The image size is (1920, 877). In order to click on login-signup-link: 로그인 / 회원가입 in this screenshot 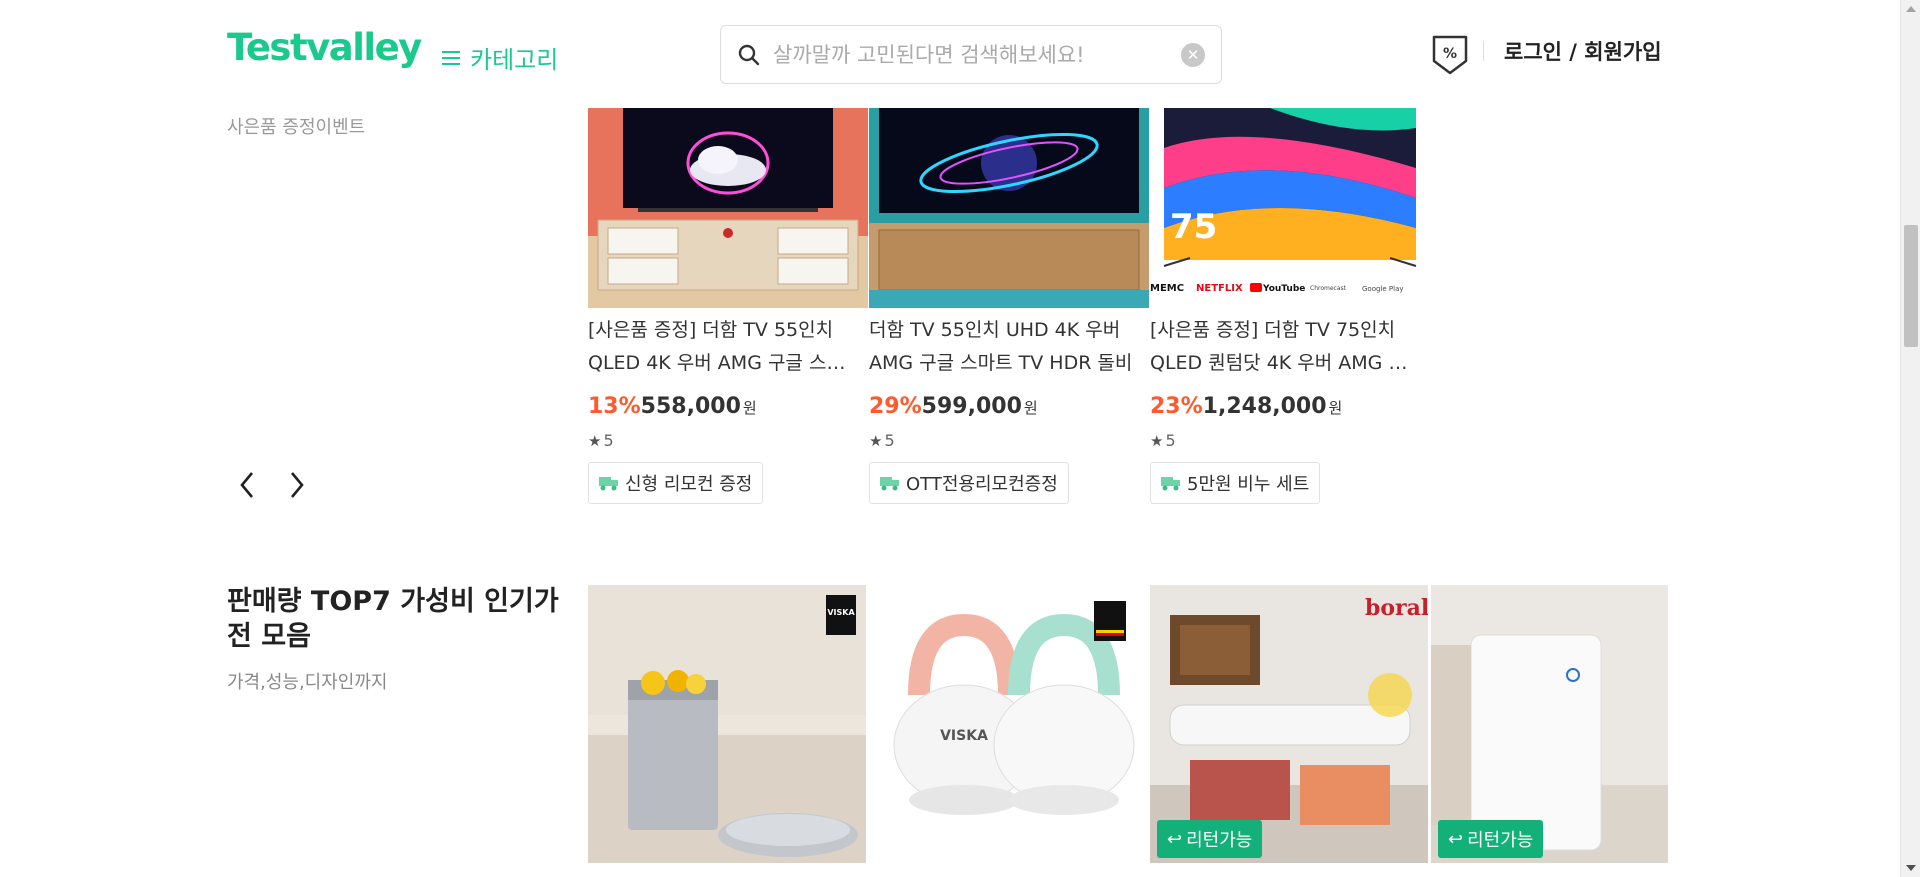, I will do `click(1572, 51)`.